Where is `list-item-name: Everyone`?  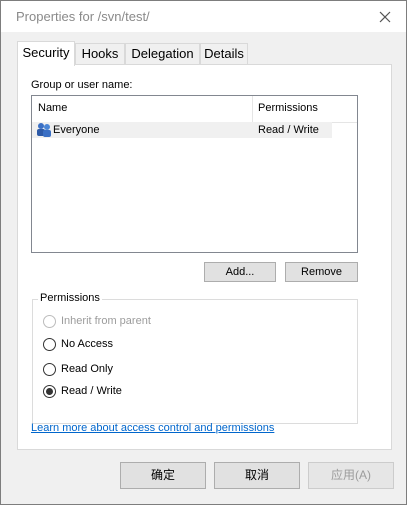
list-item-name: Everyone is located at coordinates (76, 130).